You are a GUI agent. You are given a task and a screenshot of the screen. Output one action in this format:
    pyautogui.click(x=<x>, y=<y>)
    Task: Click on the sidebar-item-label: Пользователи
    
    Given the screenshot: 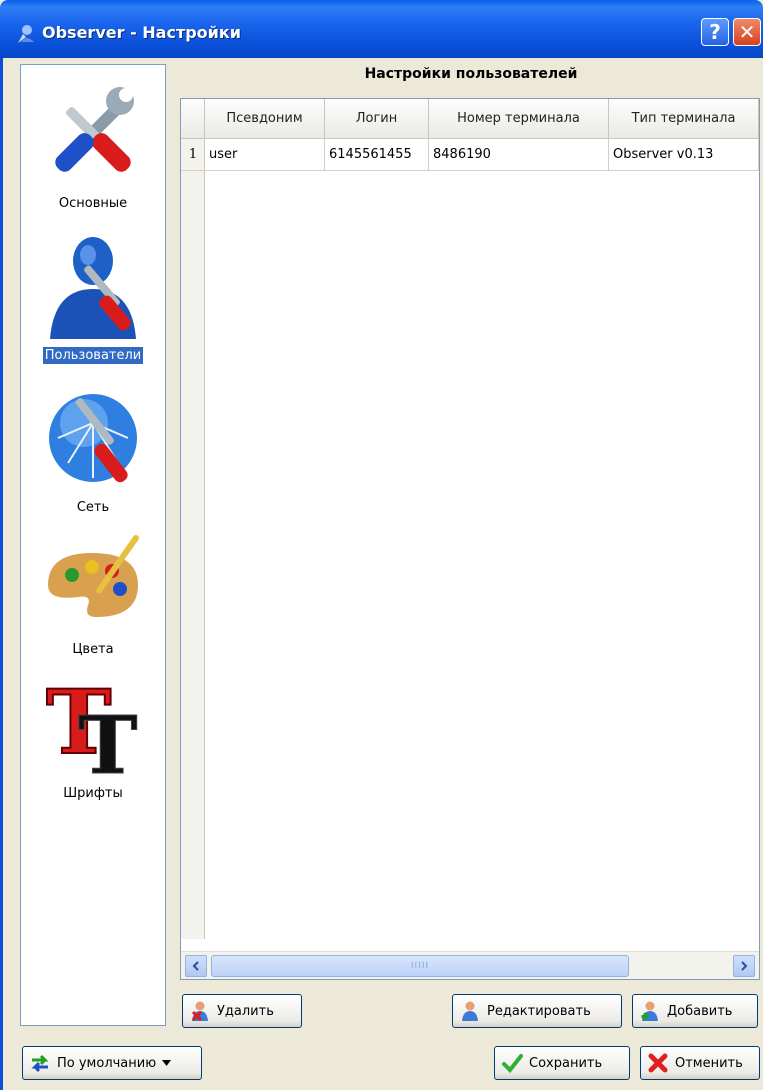 What is the action you would take?
    pyautogui.click(x=93, y=355)
    